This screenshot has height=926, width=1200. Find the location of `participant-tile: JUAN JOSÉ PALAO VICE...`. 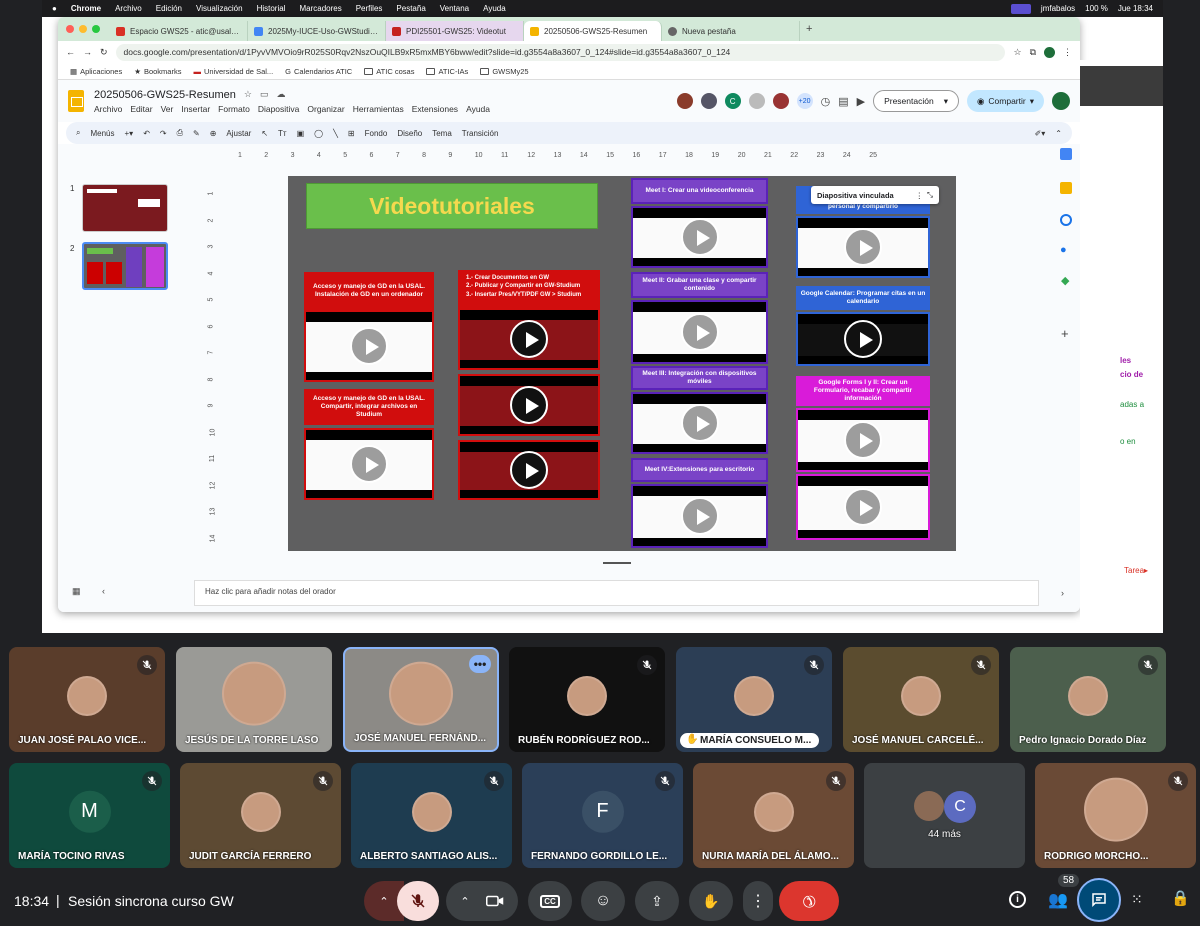

participant-tile: JUAN JOSÉ PALAO VICE... is located at coordinates (87, 699).